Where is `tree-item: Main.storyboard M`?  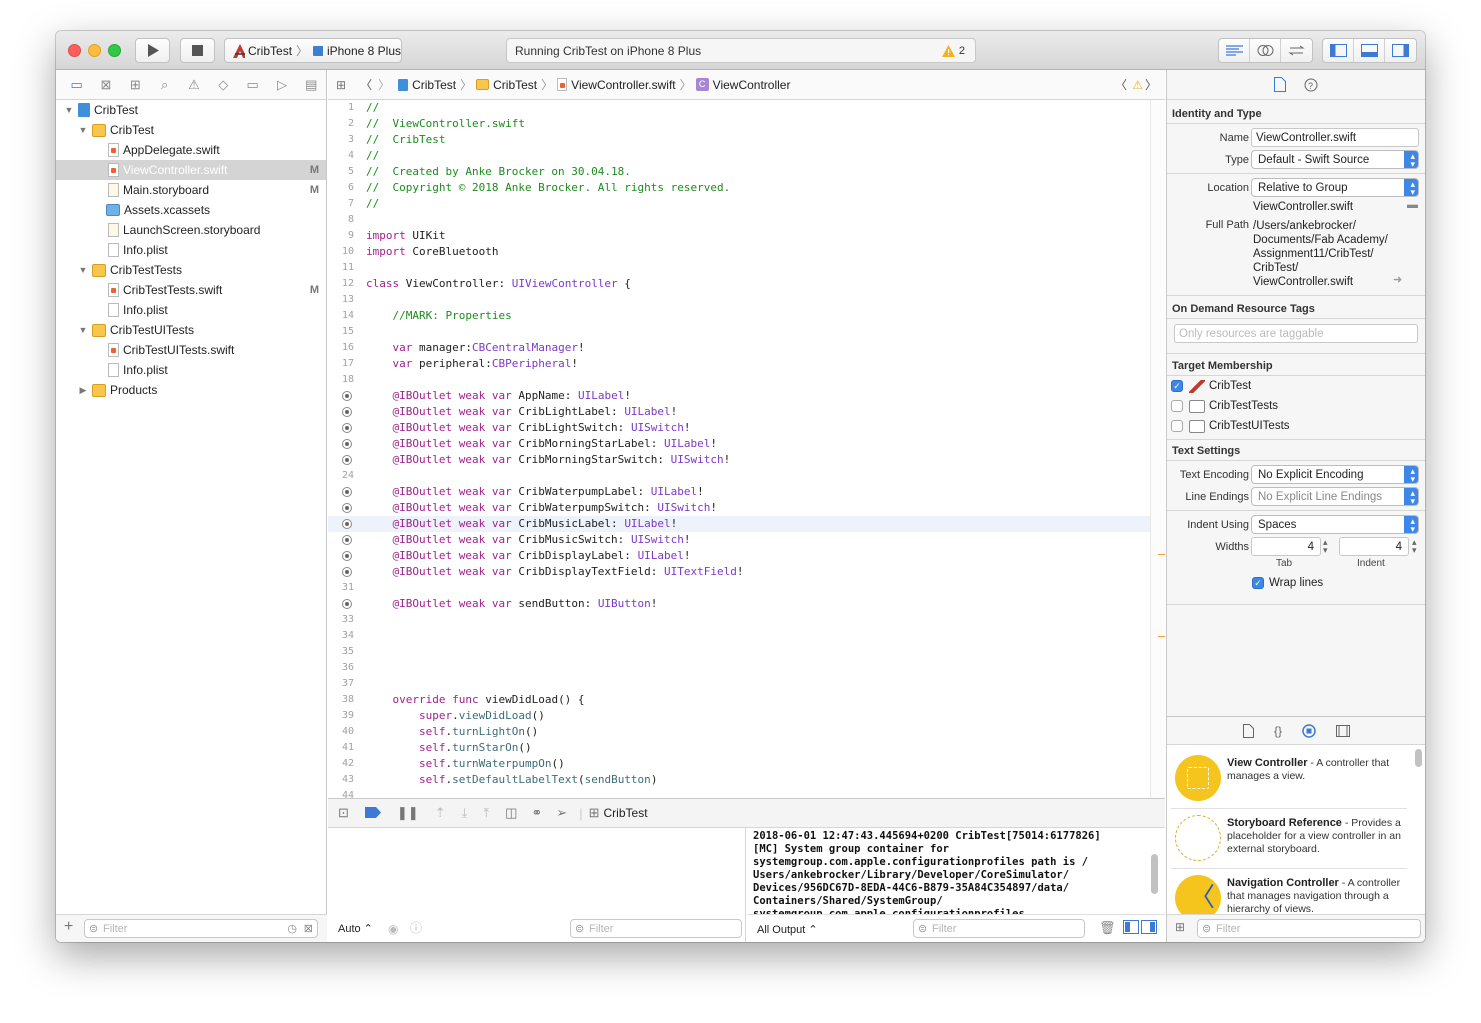
tree-item: Main.storyboard M is located at coordinates (191, 190).